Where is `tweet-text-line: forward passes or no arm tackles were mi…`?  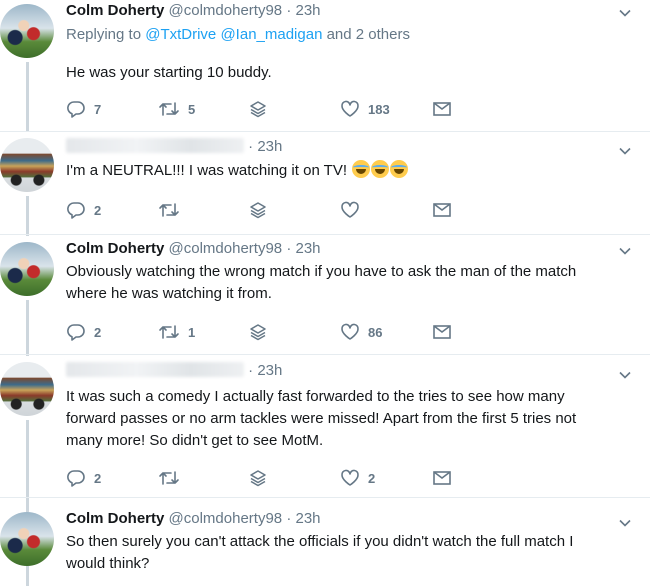 tweet-text-line: forward passes or no arm tackles were mi… is located at coordinates (321, 418).